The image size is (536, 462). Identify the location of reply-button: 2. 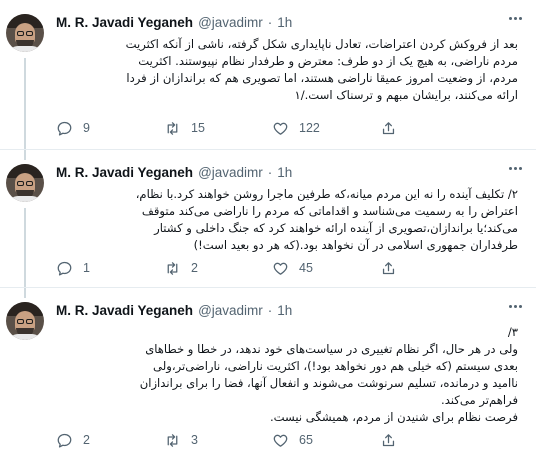
(110, 440).